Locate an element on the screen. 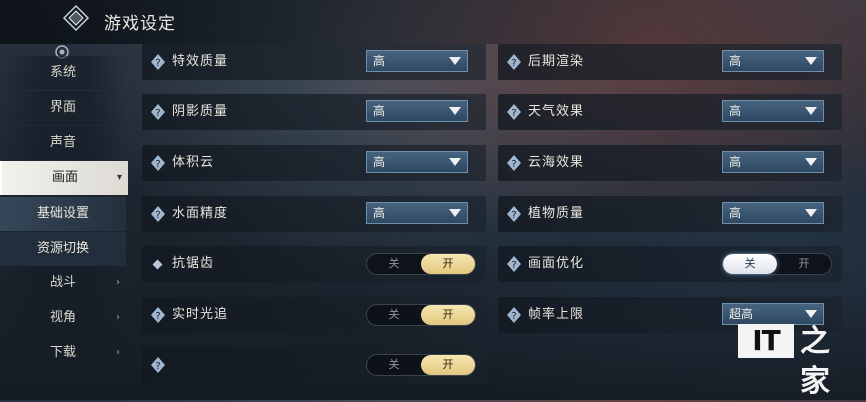 This screenshot has height=402, width=866. sidebar-item-label: 资源切换 is located at coordinates (62, 248).